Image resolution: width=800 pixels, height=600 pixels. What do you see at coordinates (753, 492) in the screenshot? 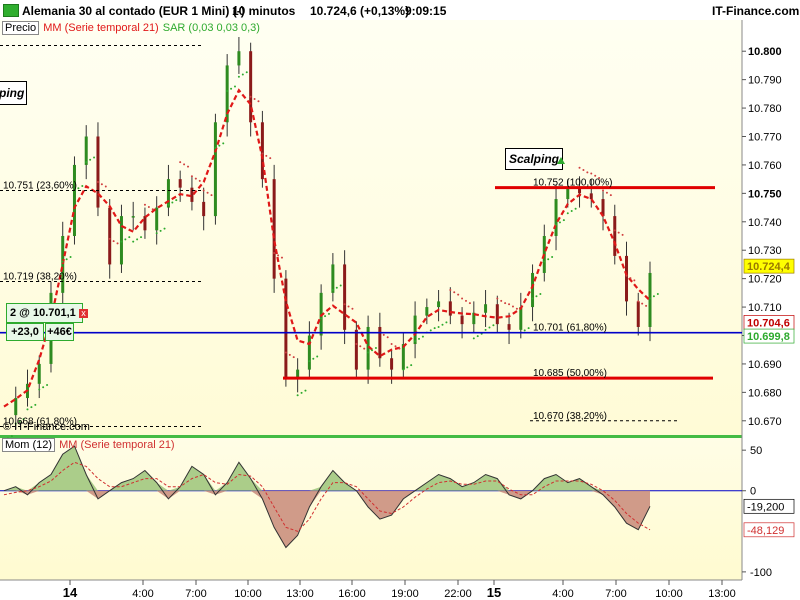
I see `y-tick-label: 0` at bounding box center [753, 492].